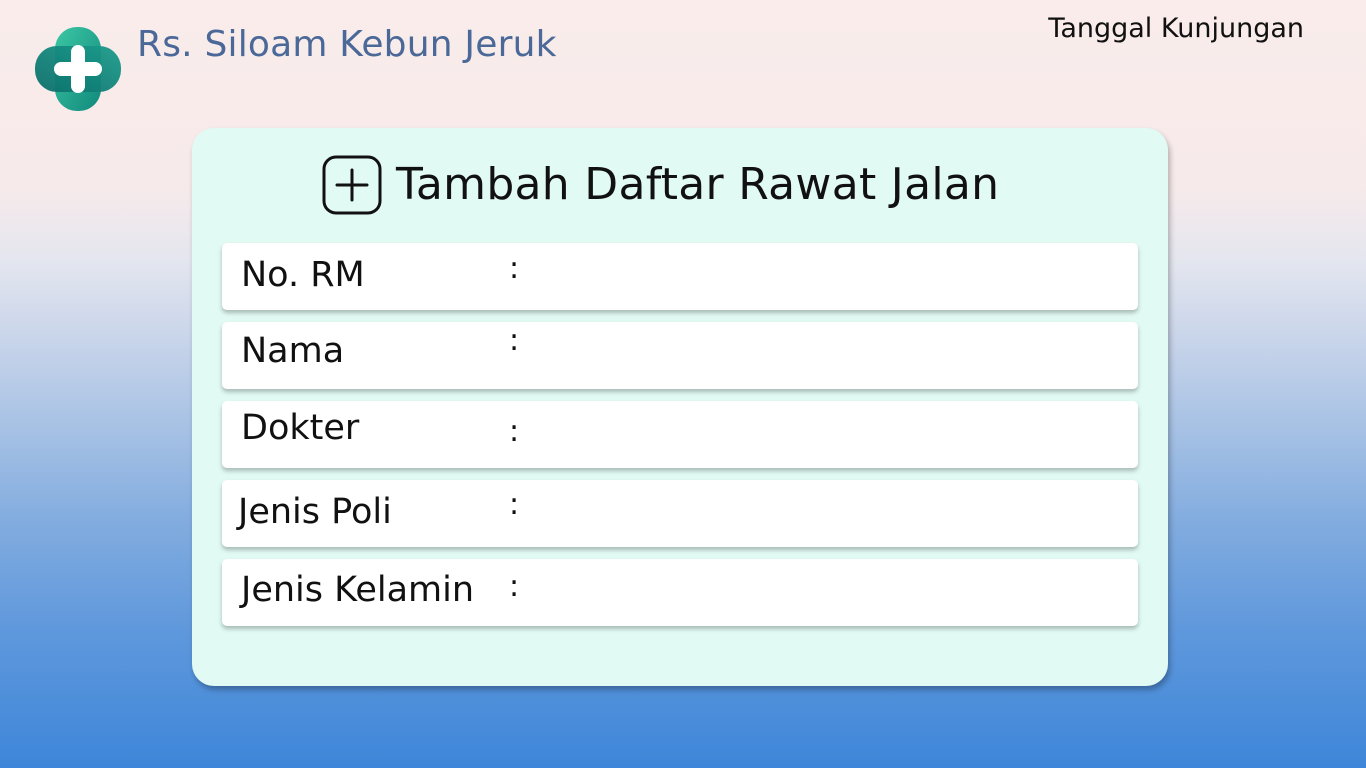 The width and height of the screenshot is (1366, 768). I want to click on no-rm-field, so click(830, 277).